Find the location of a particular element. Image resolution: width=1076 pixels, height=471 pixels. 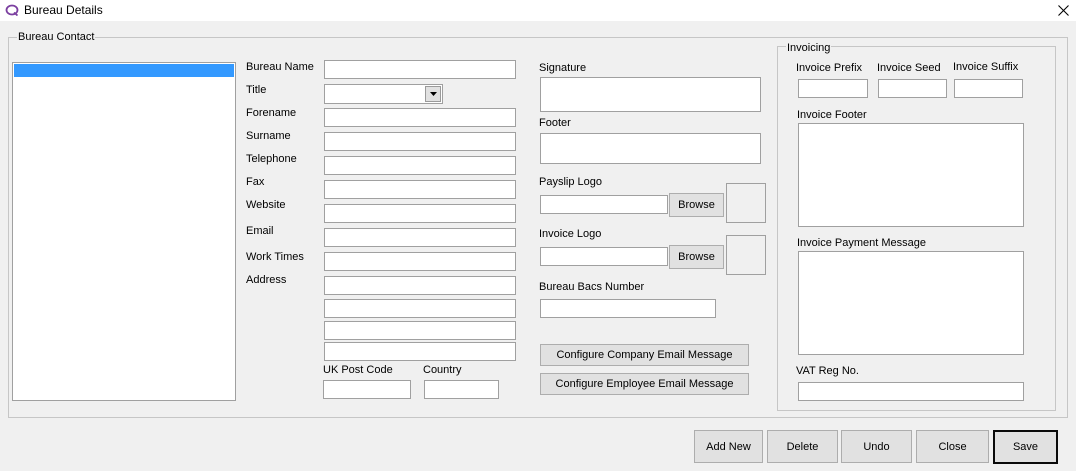

forename-field is located at coordinates (420, 117).